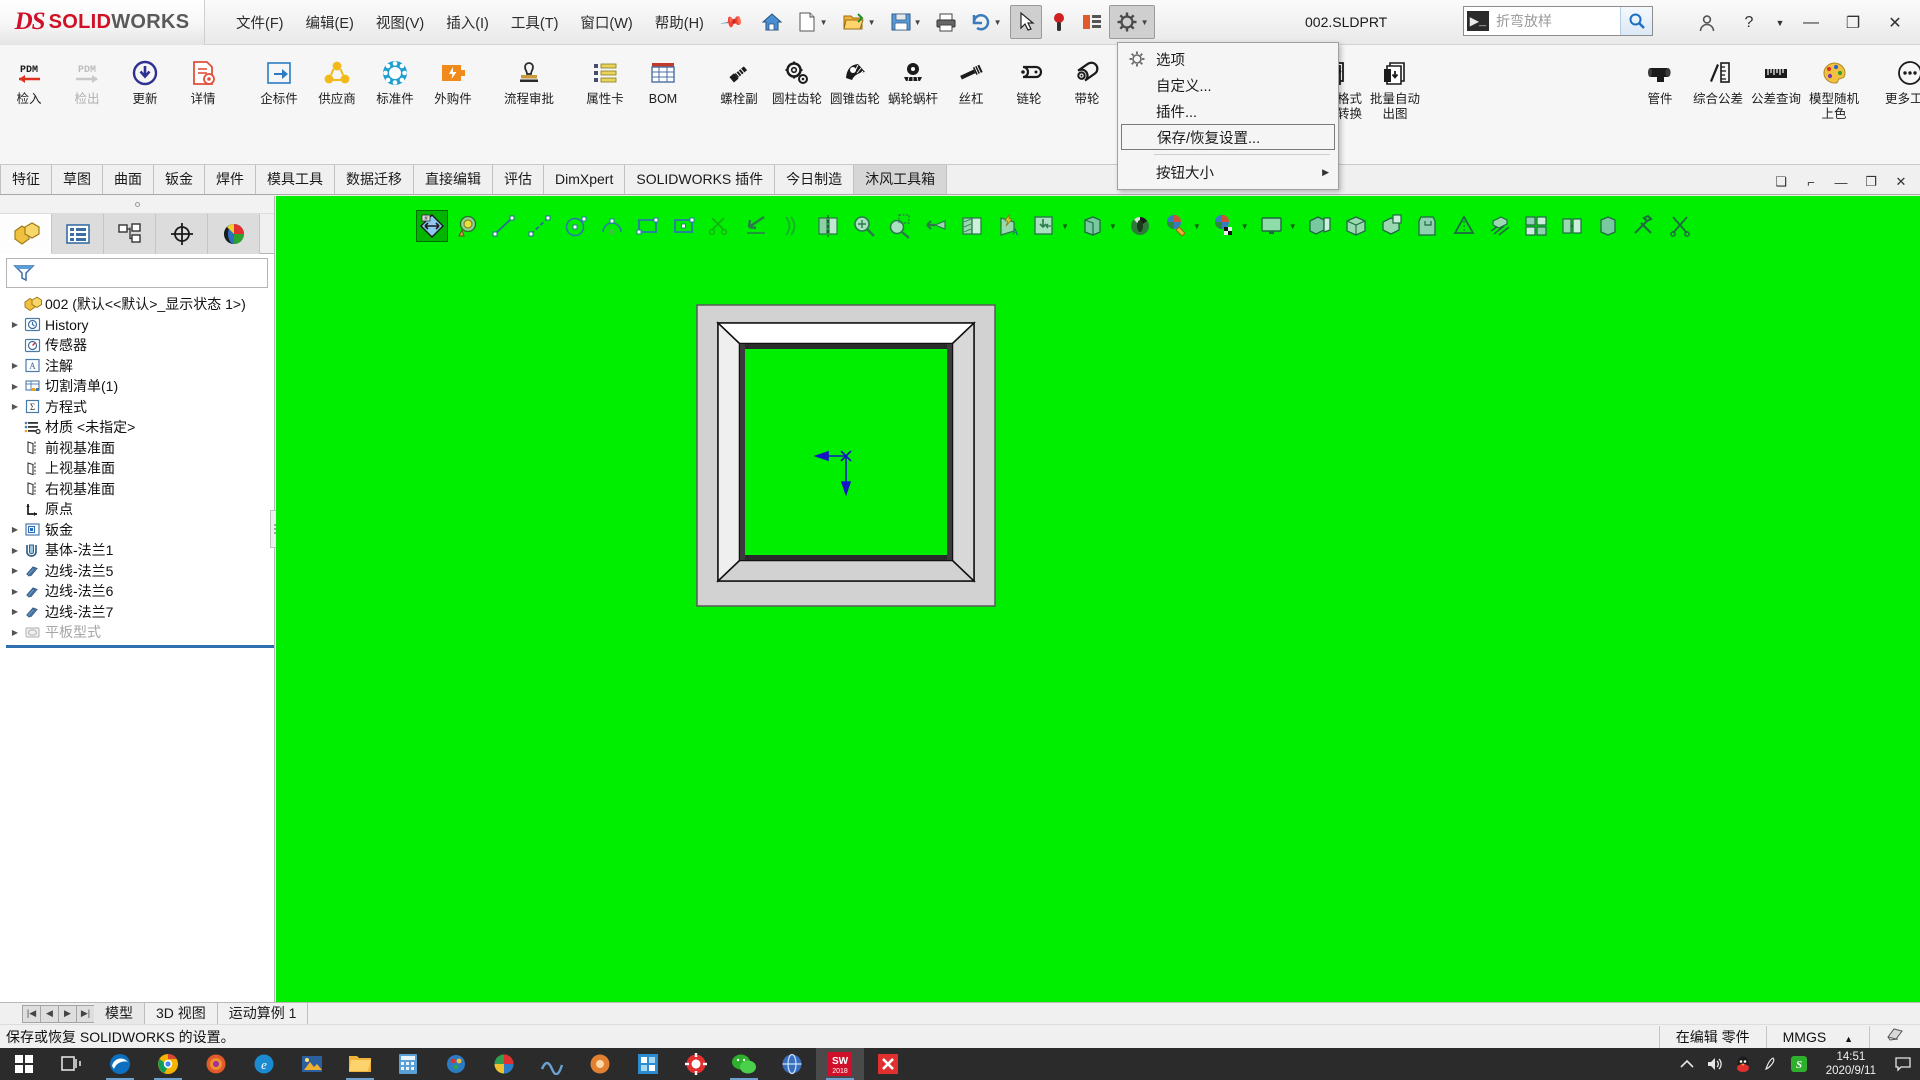 This screenshot has height=1080, width=1920. Describe the element at coordinates (140, 366) in the screenshot. I see `tree-item-annotations: ▶ A 注解` at that location.